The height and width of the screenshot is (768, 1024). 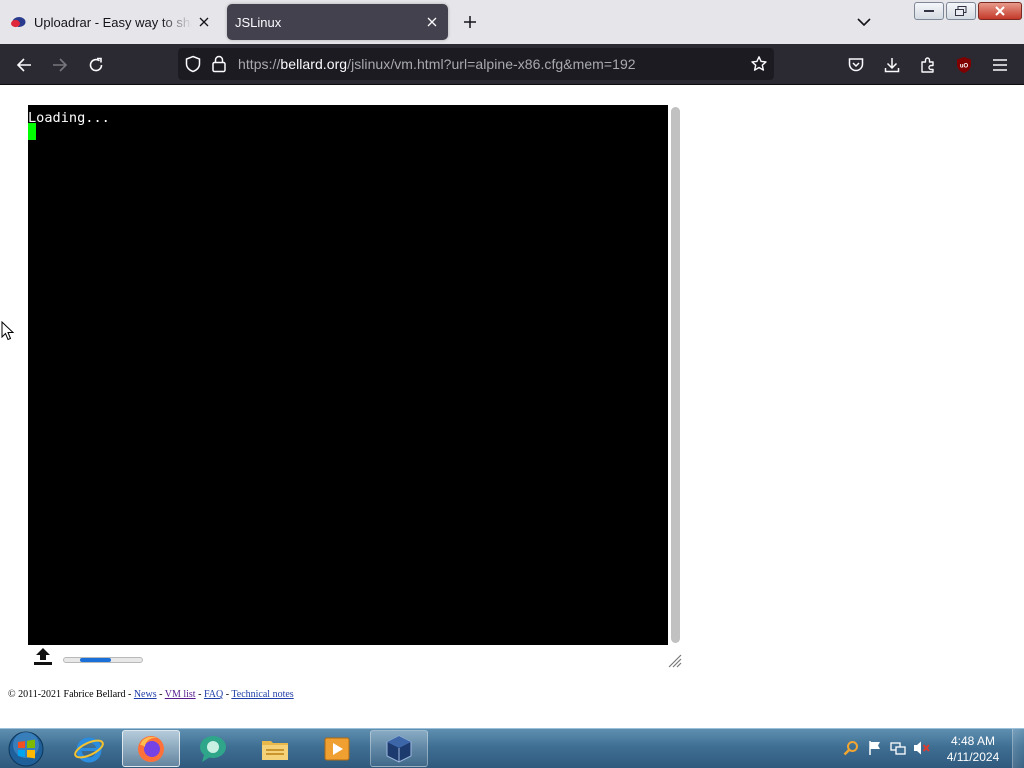 What do you see at coordinates (71, 694) in the screenshot?
I see `copyright-text: © 2011-2021 Fabrice Bellard -` at bounding box center [71, 694].